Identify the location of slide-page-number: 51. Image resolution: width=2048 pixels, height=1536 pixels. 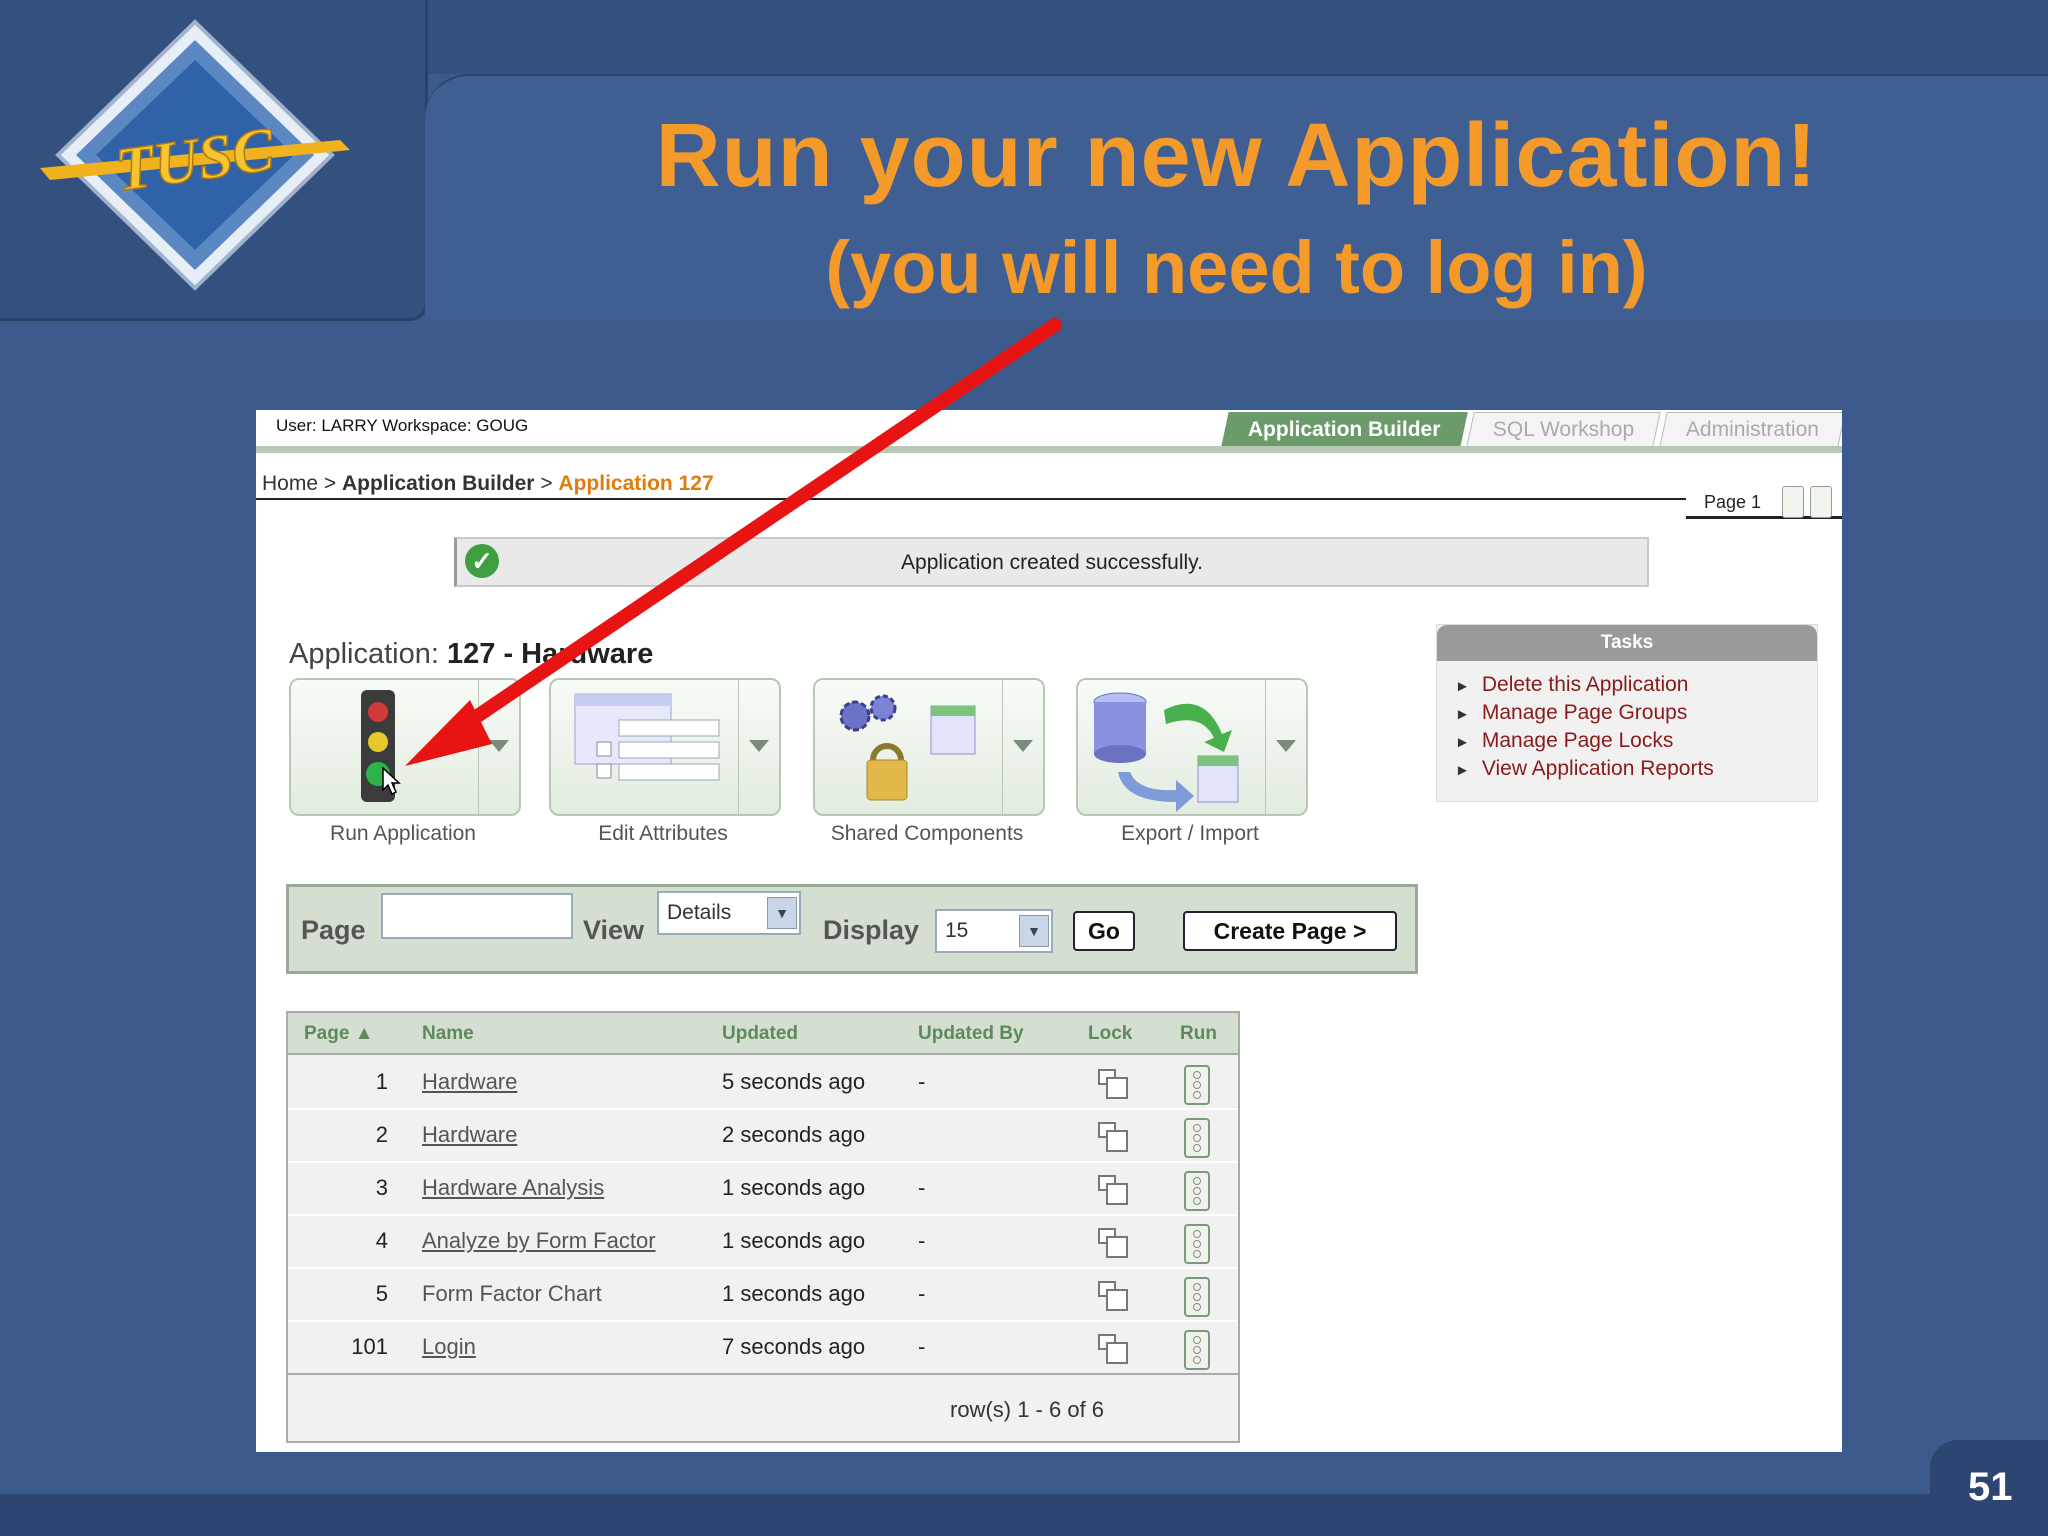
(1990, 1487).